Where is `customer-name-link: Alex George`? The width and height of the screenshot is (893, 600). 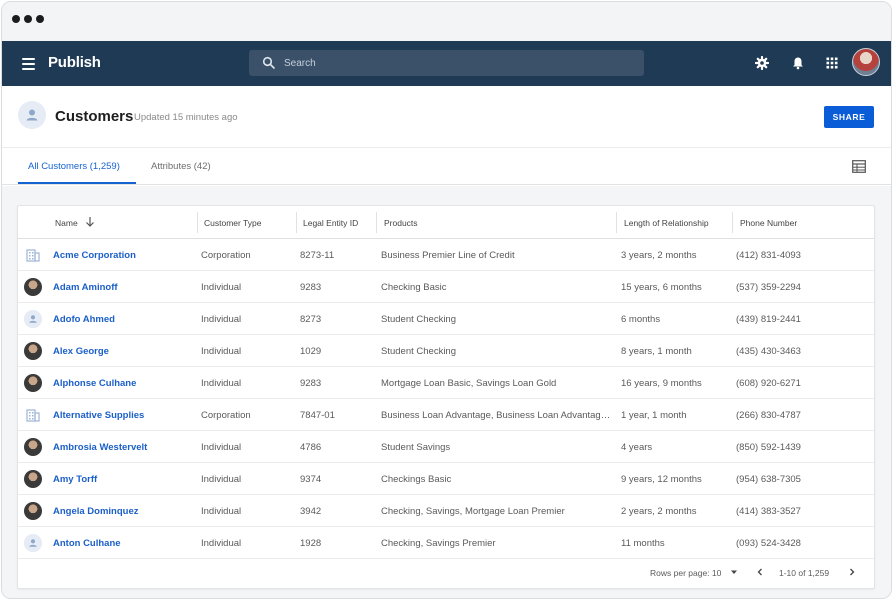 customer-name-link: Alex George is located at coordinates (123, 351).